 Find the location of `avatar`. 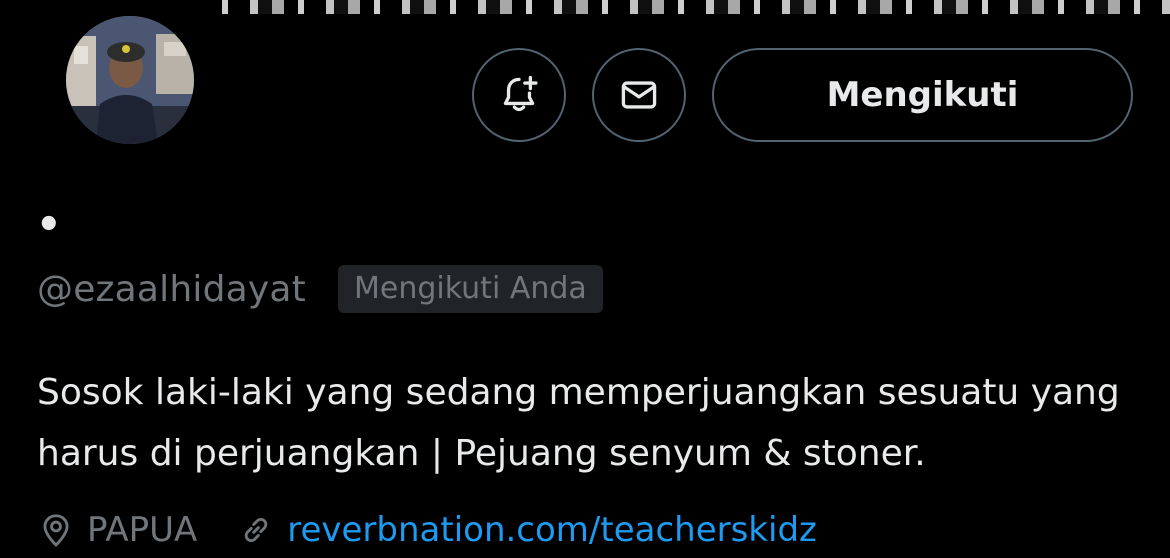

avatar is located at coordinates (130, 80).